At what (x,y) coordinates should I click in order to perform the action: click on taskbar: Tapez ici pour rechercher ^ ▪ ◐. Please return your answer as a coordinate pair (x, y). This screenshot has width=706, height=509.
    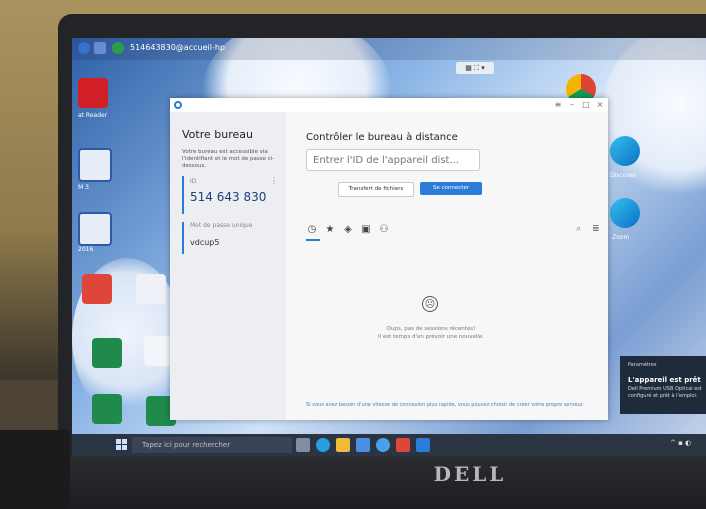
    Looking at the image, I should click on (389, 445).